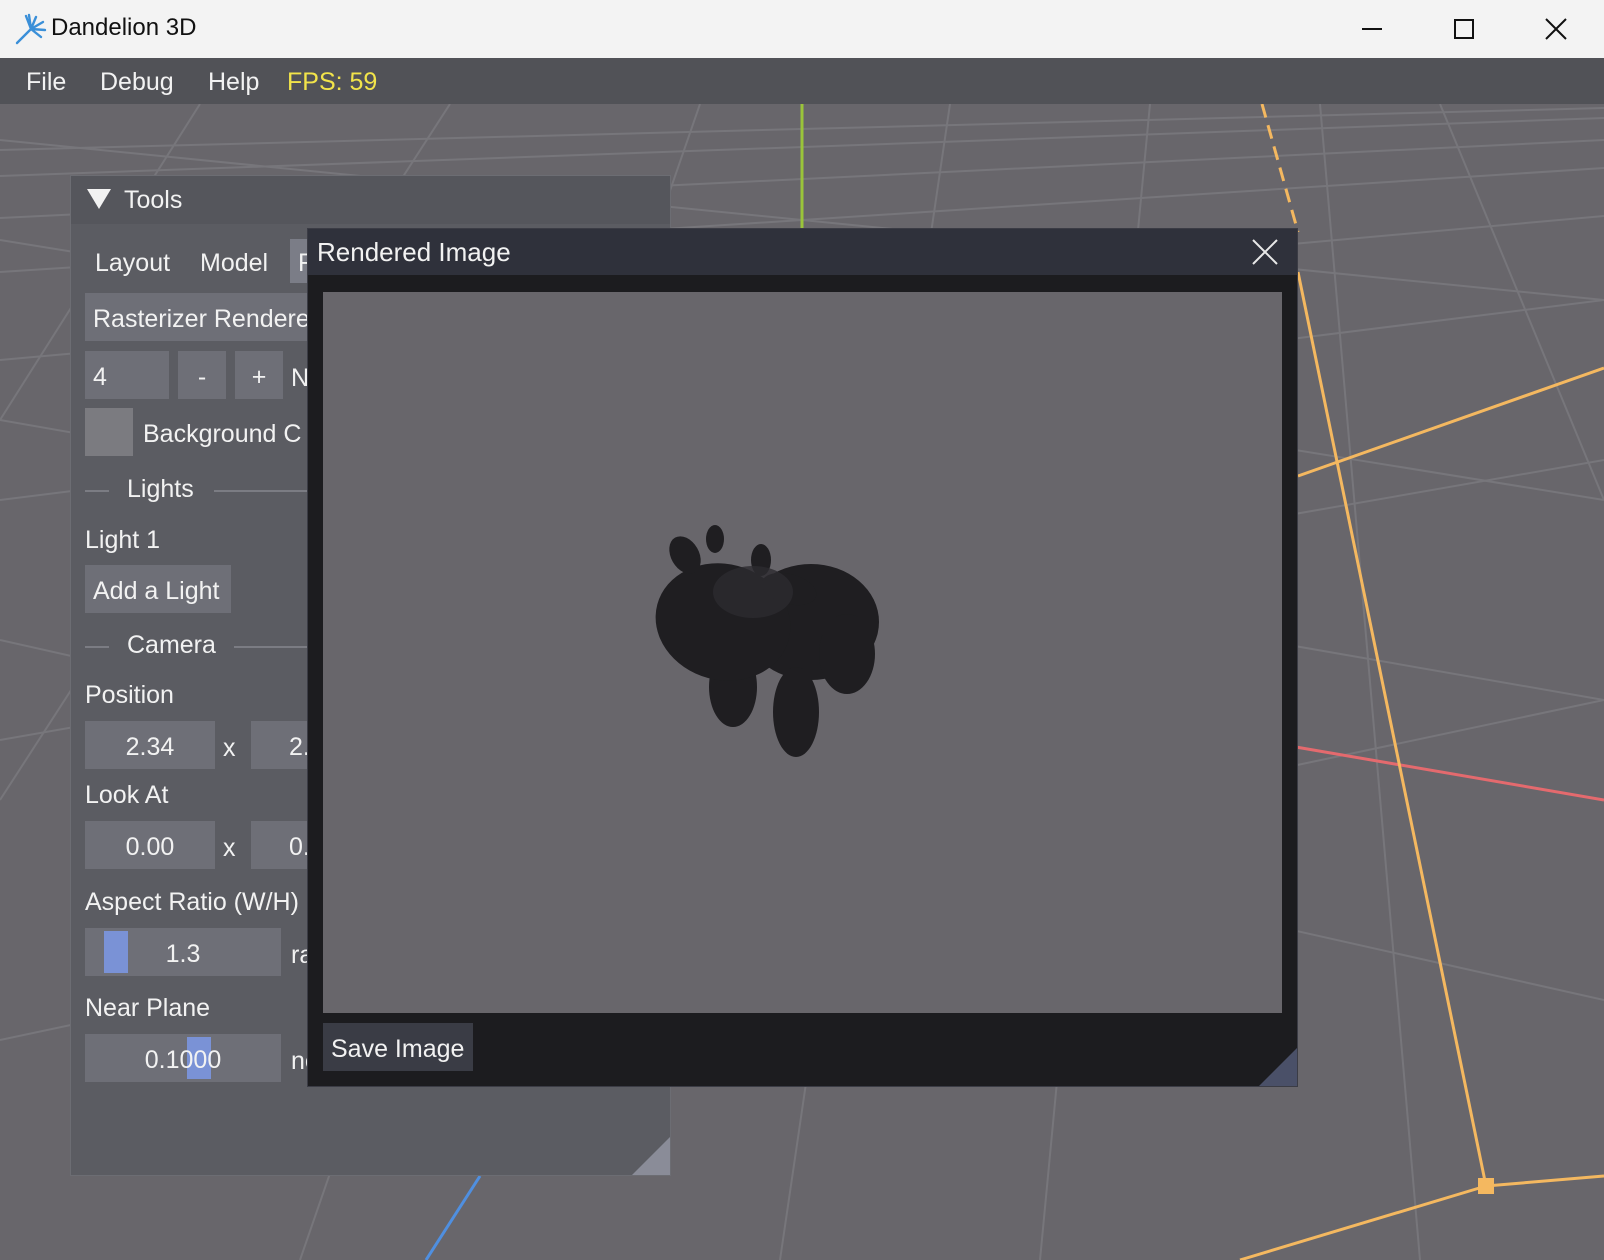 This screenshot has height=1260, width=1604. I want to click on collapse-triangle-icon, so click(99, 199).